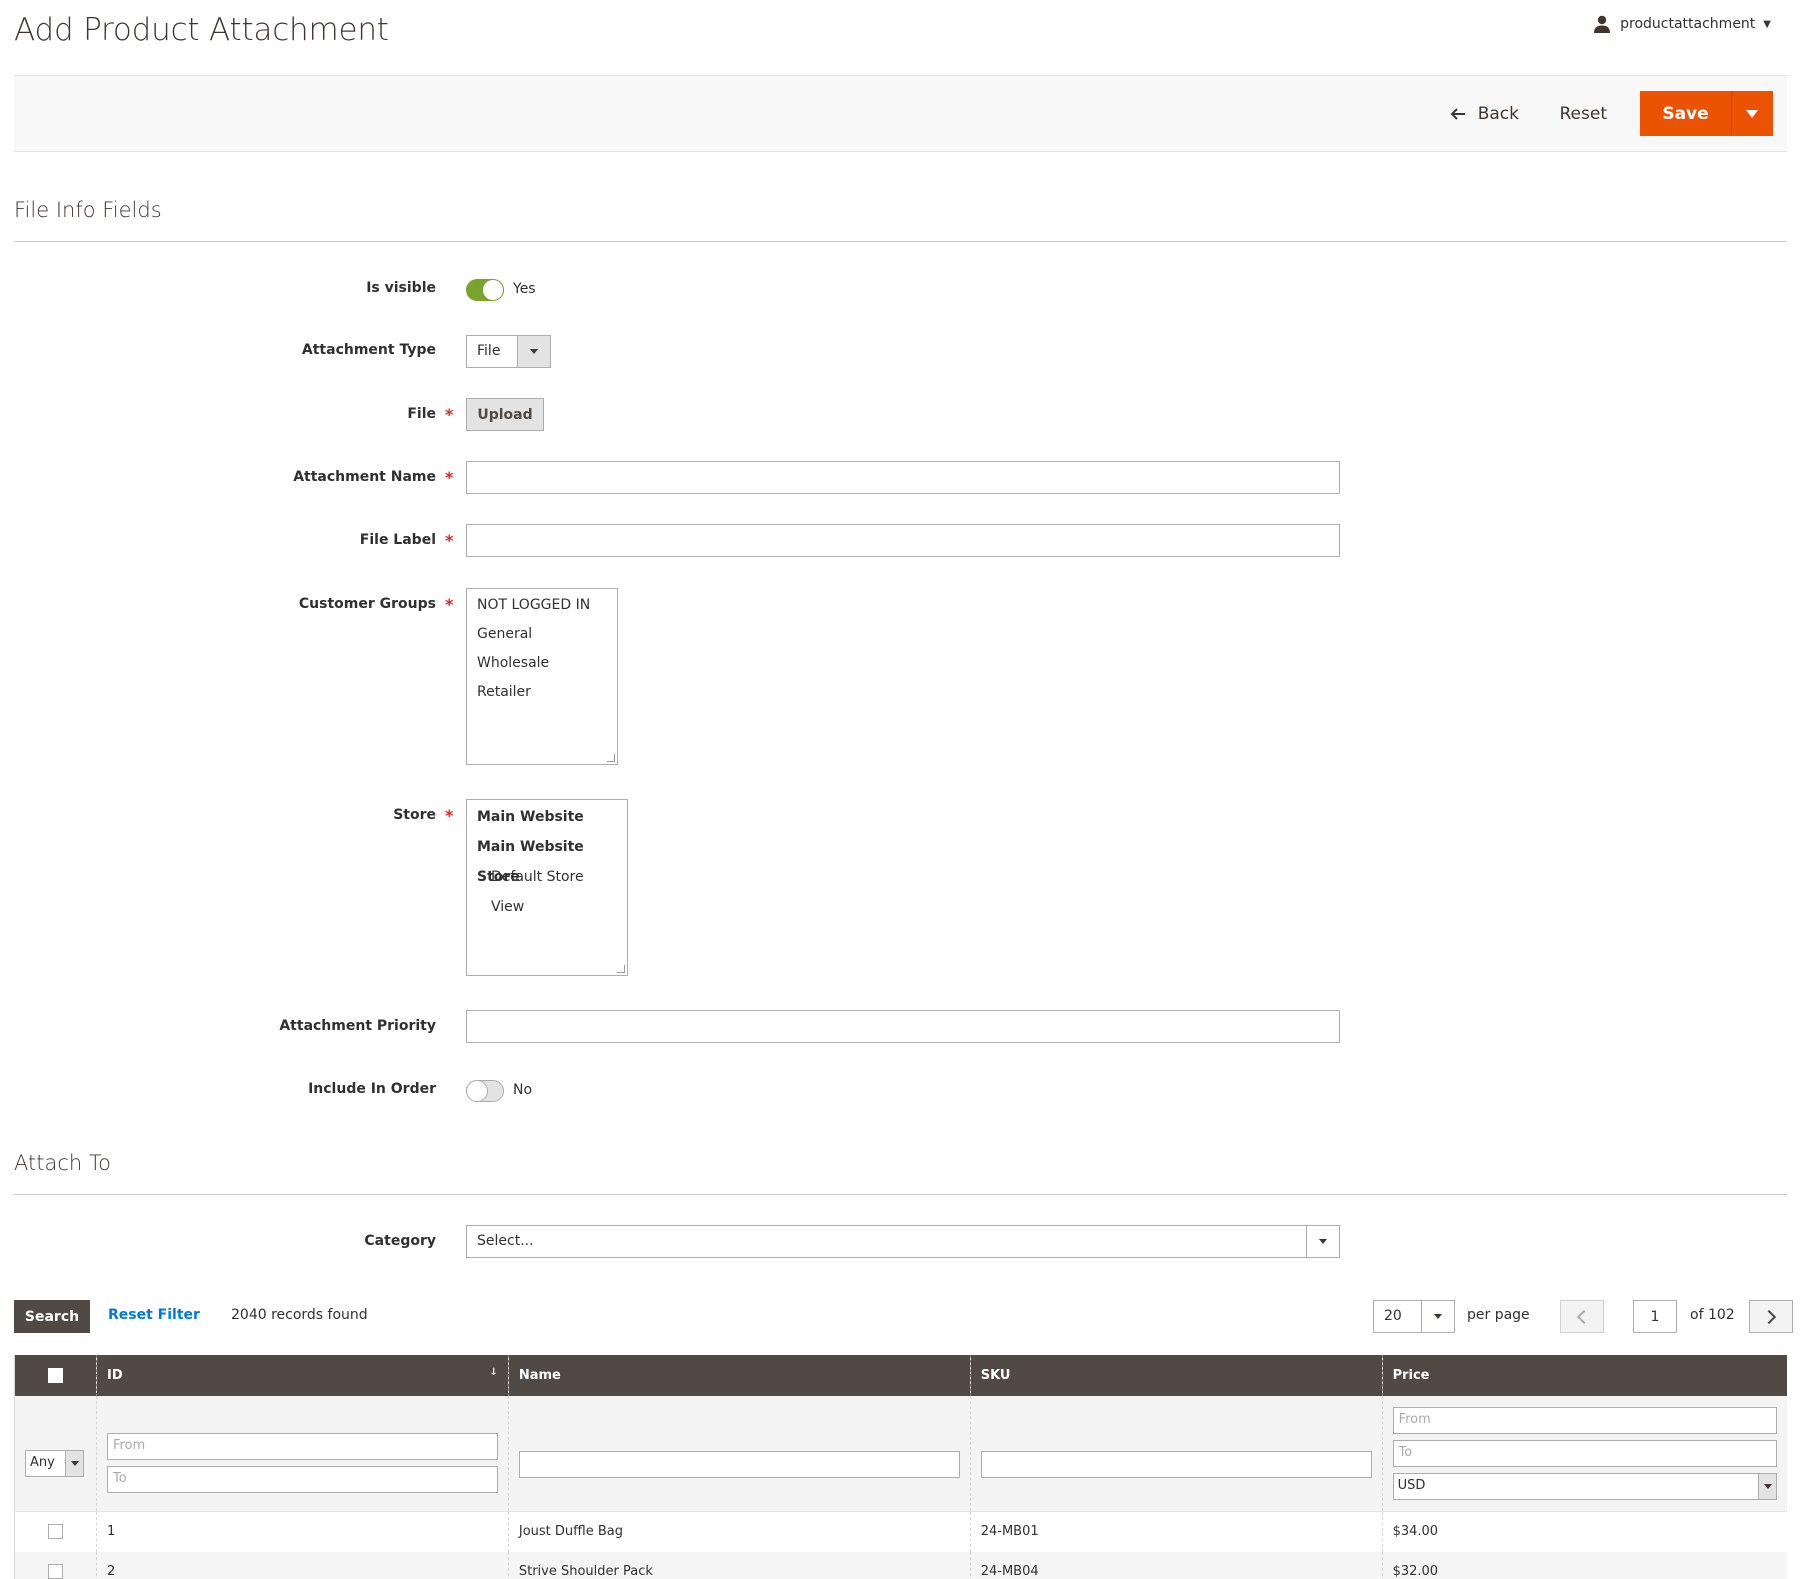  Describe the element at coordinates (903, 540) in the screenshot. I see `file-label-input` at that location.